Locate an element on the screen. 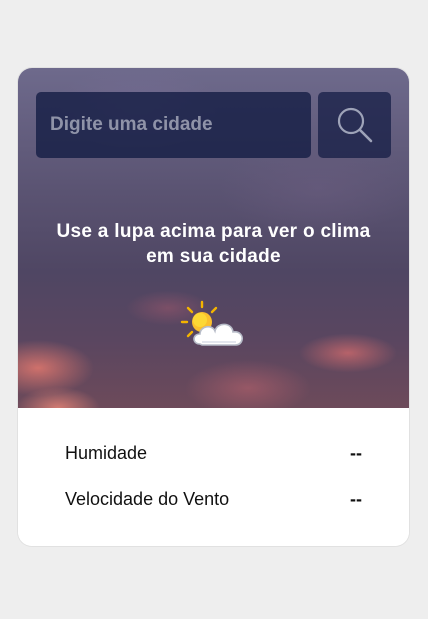 This screenshot has width=428, height=619. city-search-input is located at coordinates (173, 125).